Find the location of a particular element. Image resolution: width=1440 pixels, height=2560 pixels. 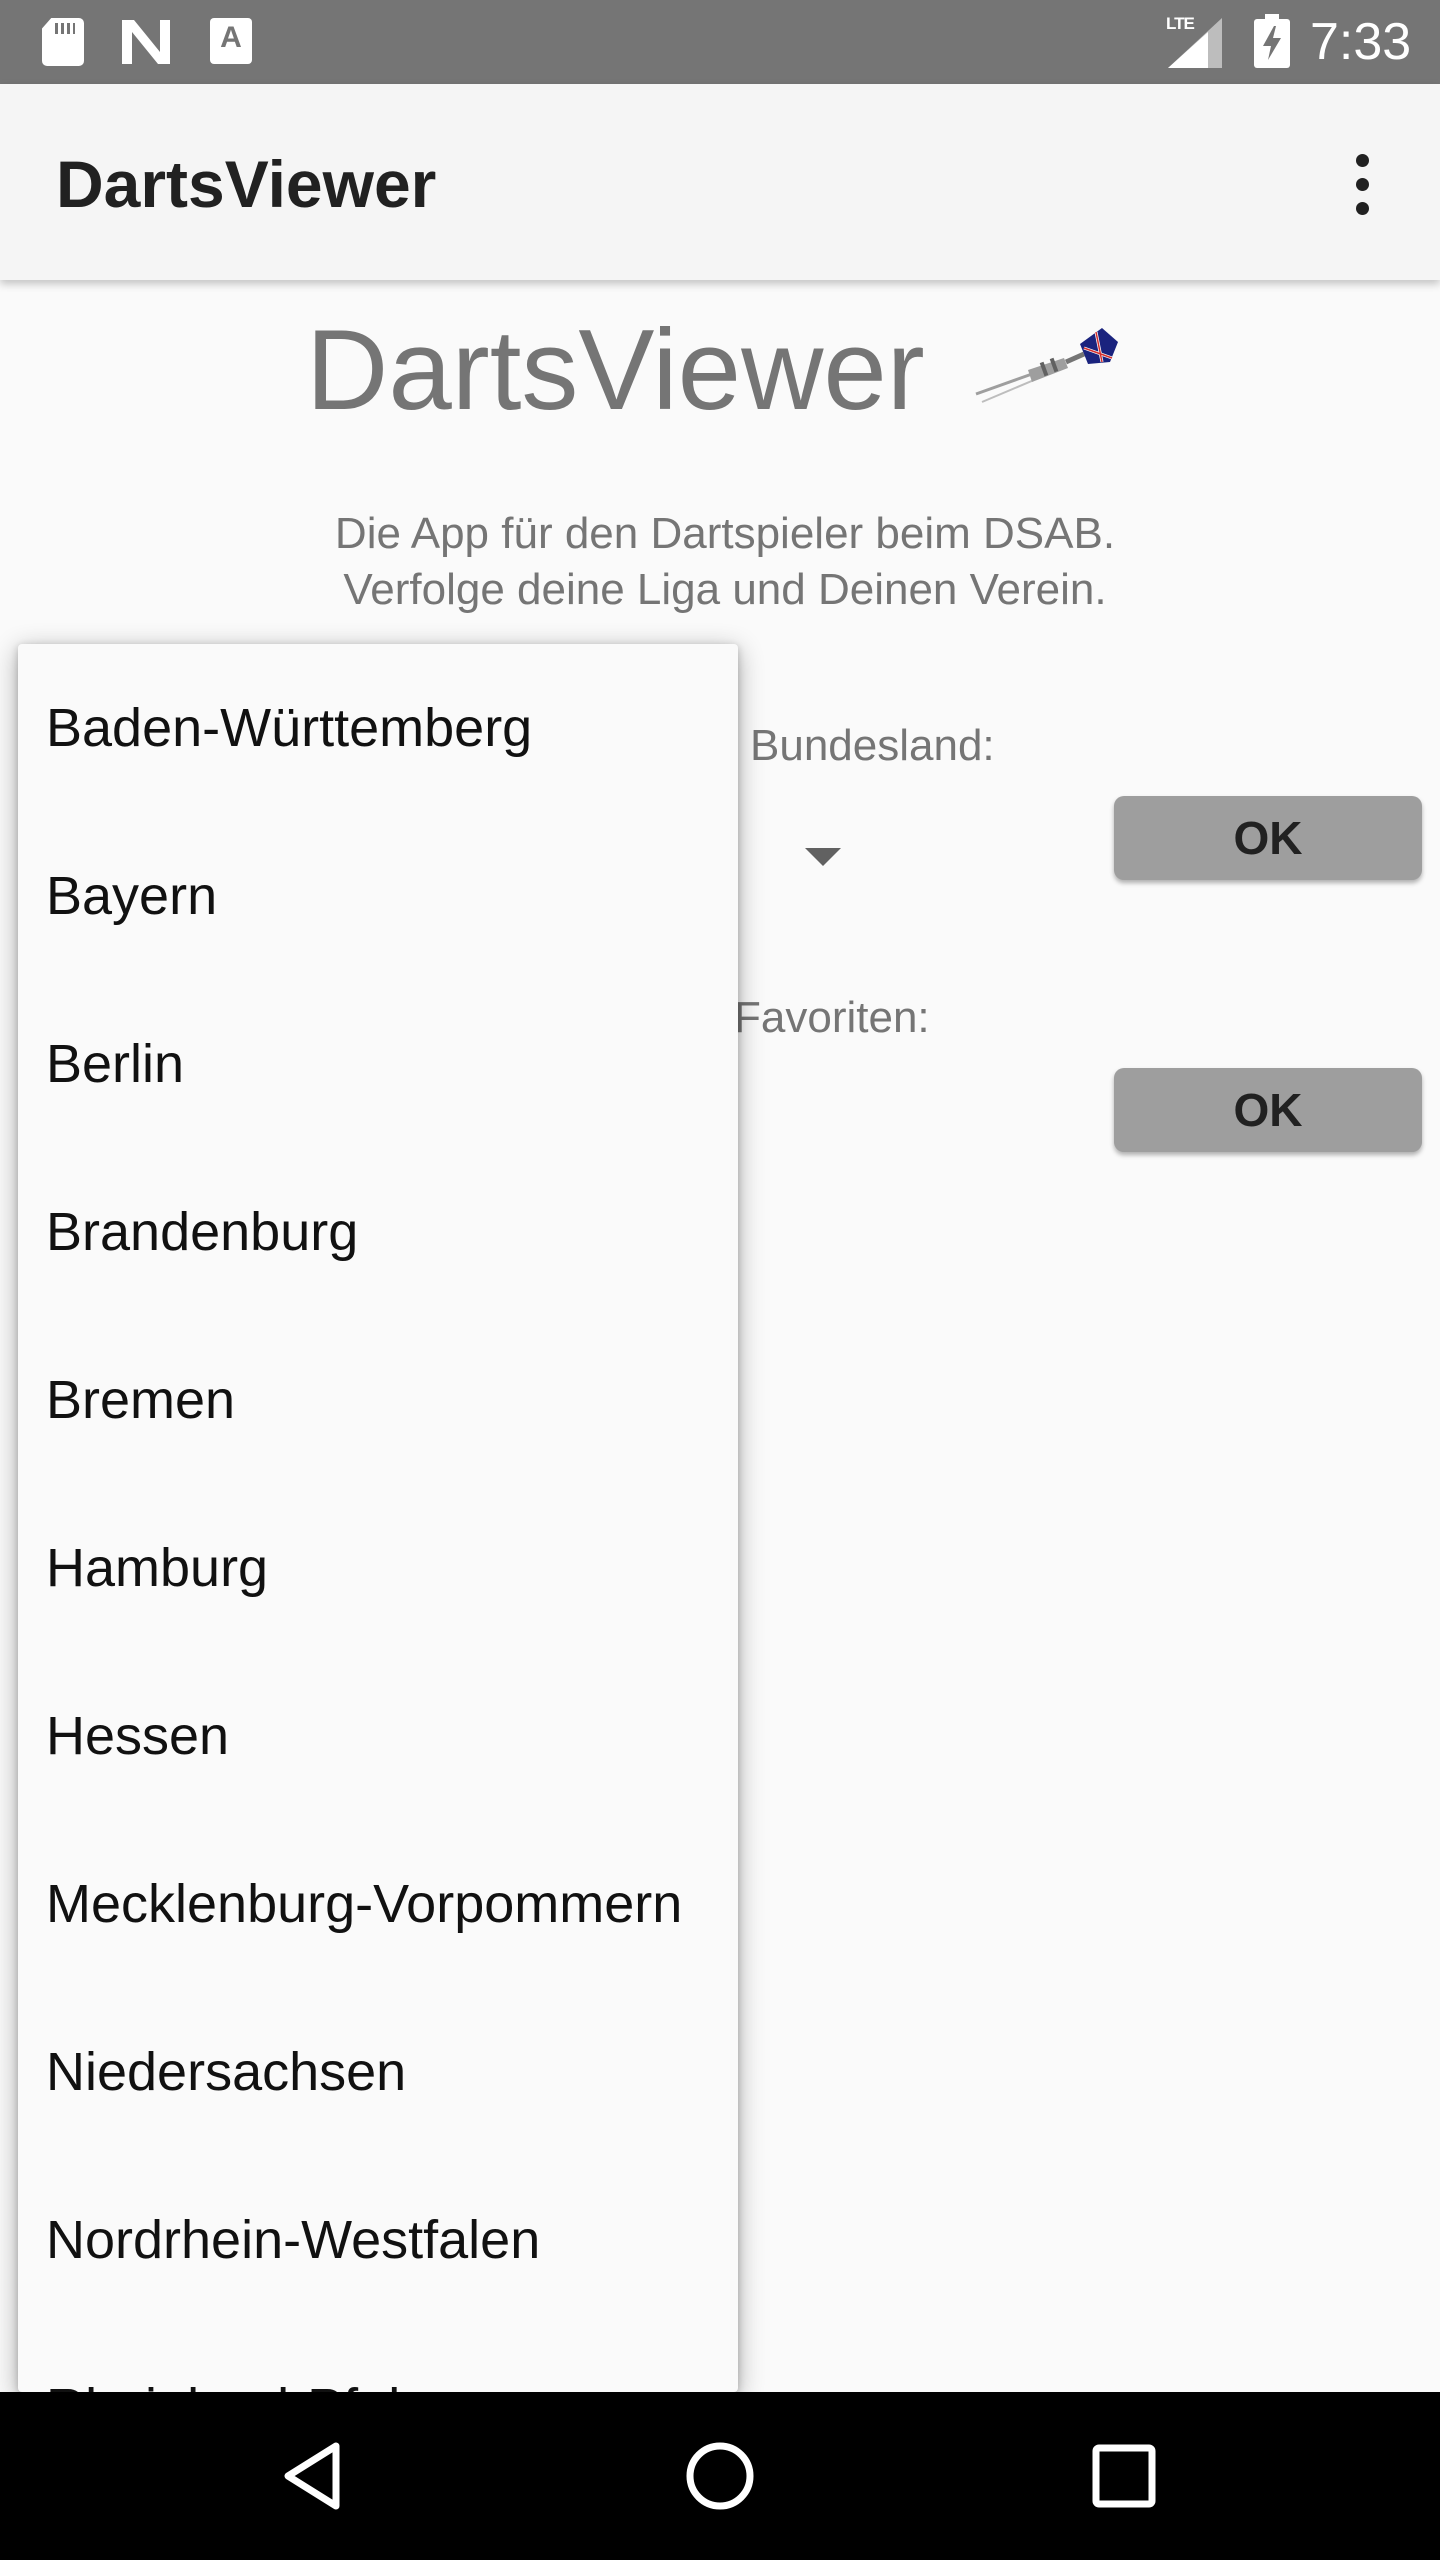

battery-charging-icon is located at coordinates (1272, 41).